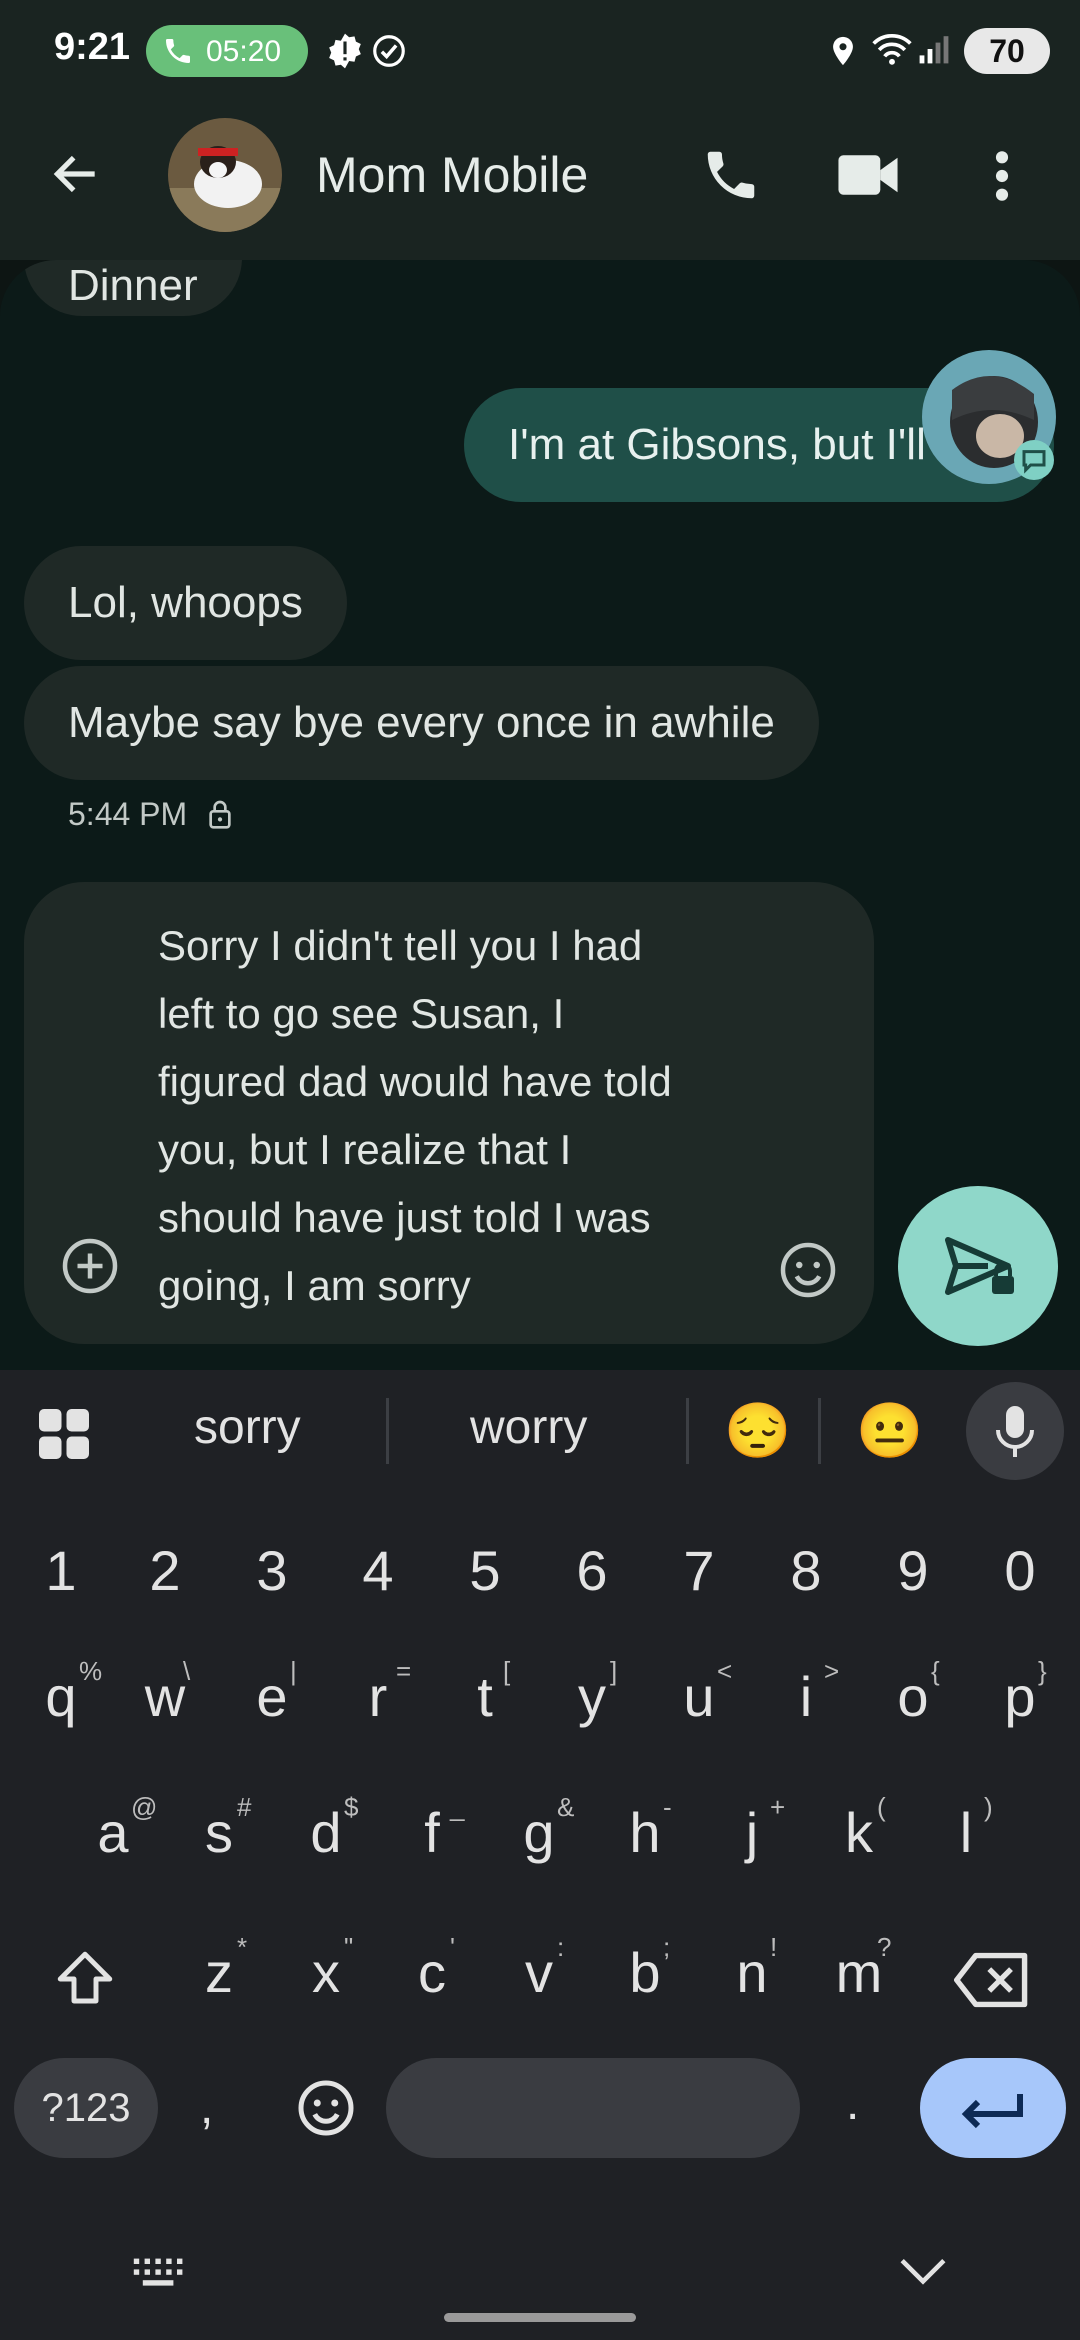 This screenshot has width=1080, height=2340. I want to click on key: y, so click(592, 1696).